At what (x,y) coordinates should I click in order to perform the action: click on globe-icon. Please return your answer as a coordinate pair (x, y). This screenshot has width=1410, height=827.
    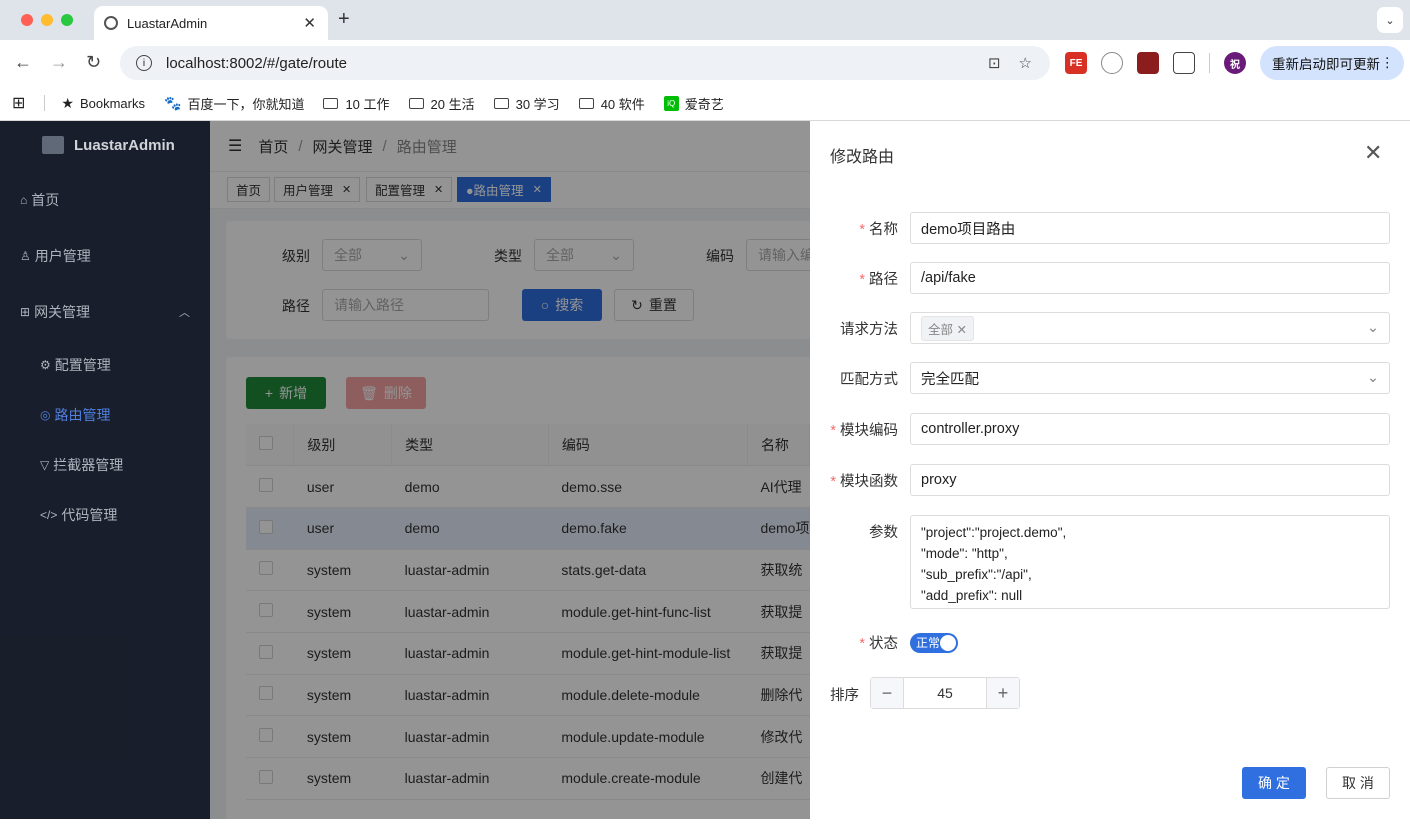
    Looking at the image, I should click on (111, 23).